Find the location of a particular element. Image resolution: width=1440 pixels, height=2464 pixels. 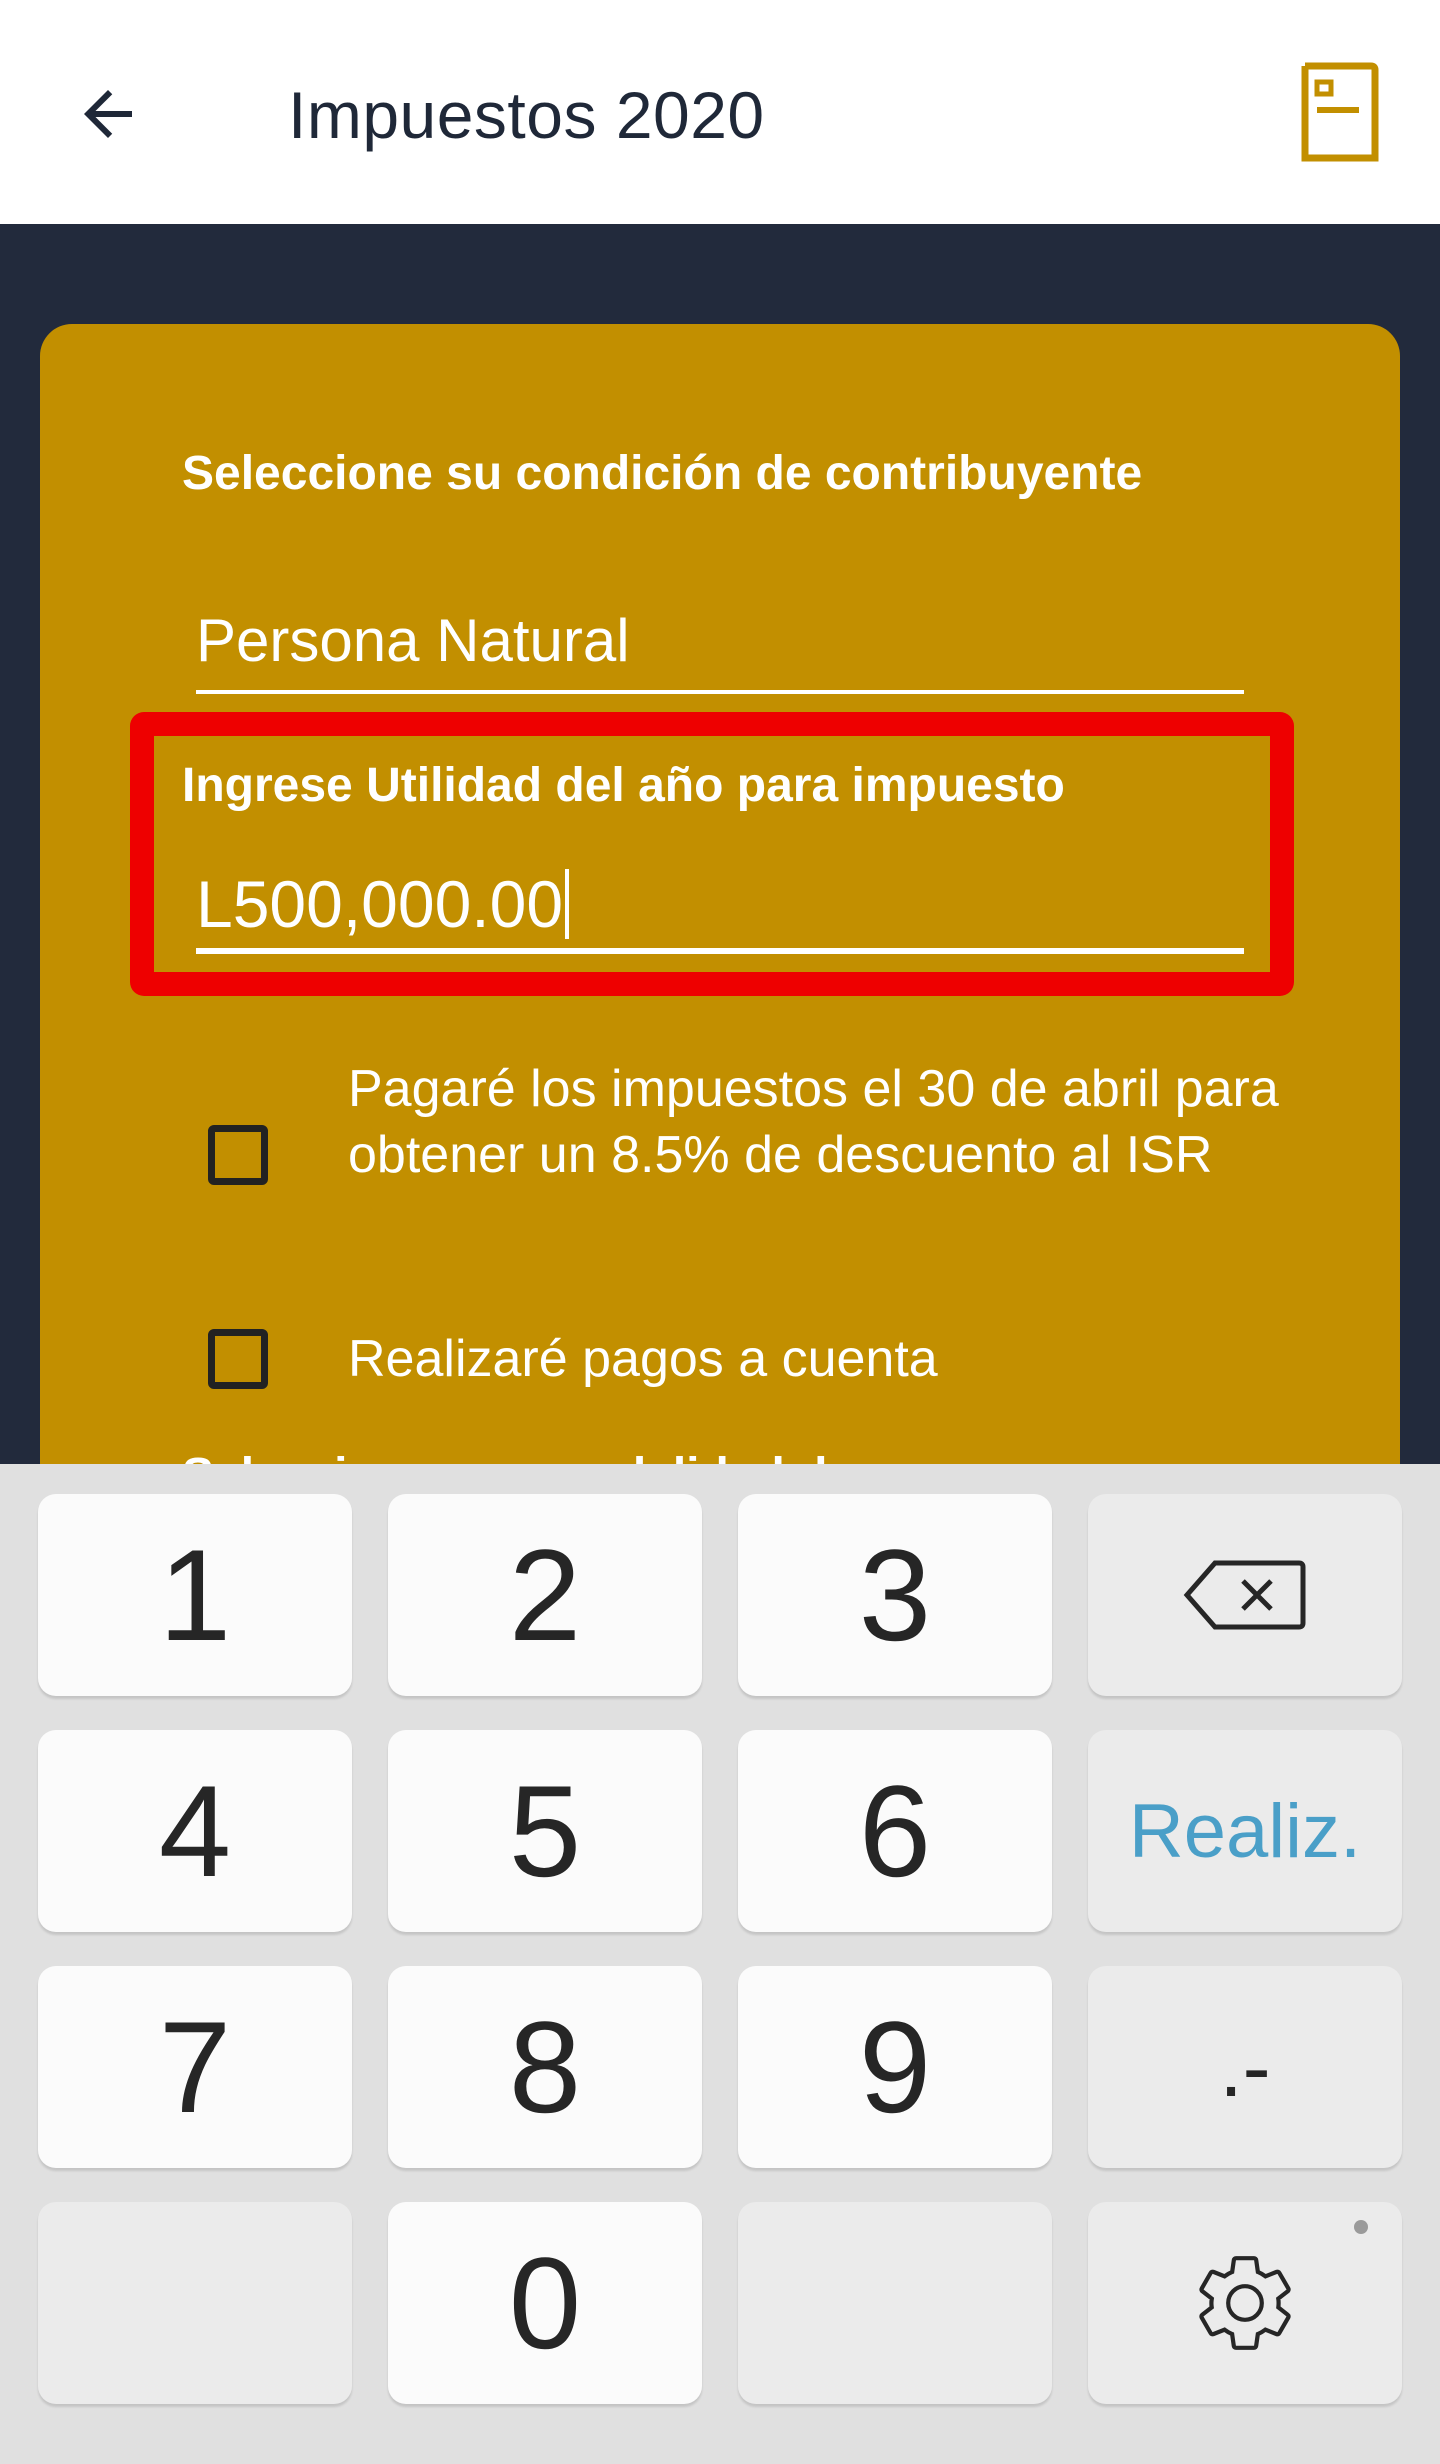

document-icon is located at coordinates (1340, 112).